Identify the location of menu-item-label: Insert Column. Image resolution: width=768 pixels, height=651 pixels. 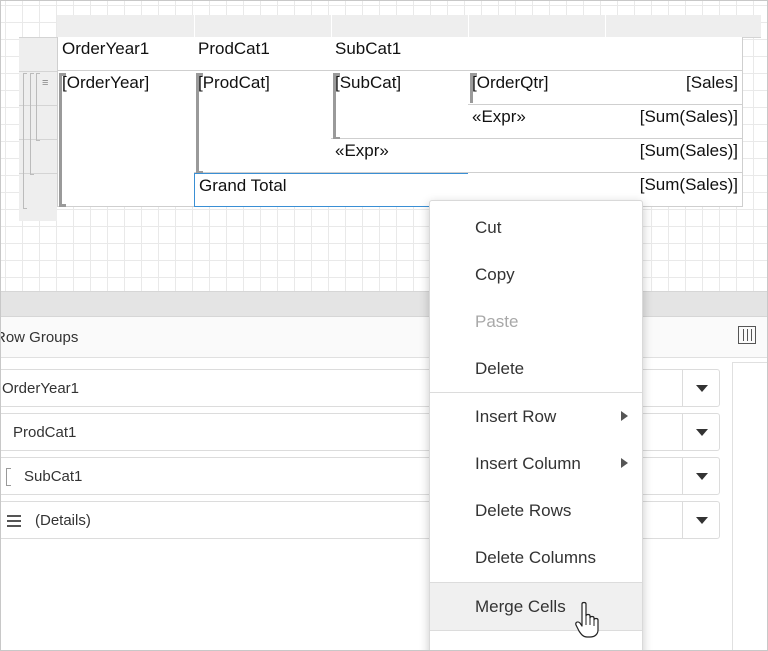
(528, 463).